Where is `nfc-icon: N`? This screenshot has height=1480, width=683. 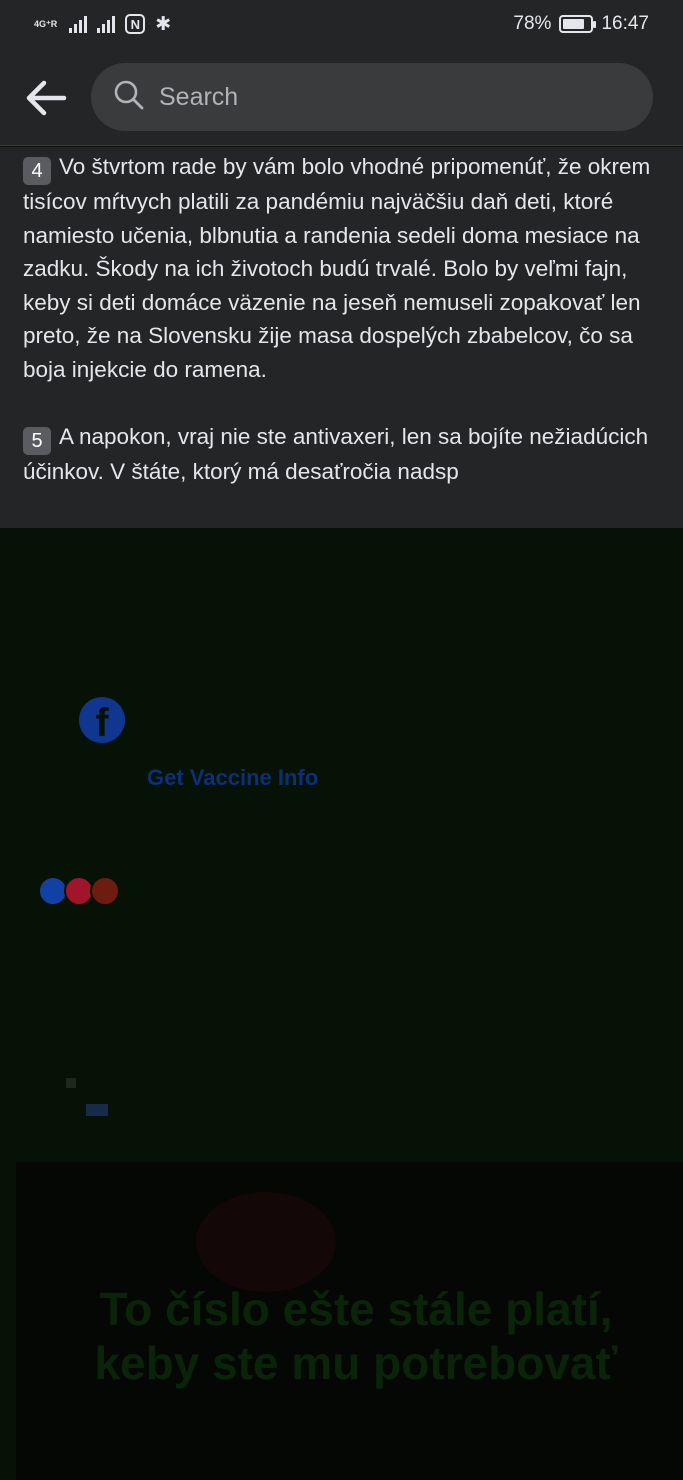 nfc-icon: N is located at coordinates (135, 24).